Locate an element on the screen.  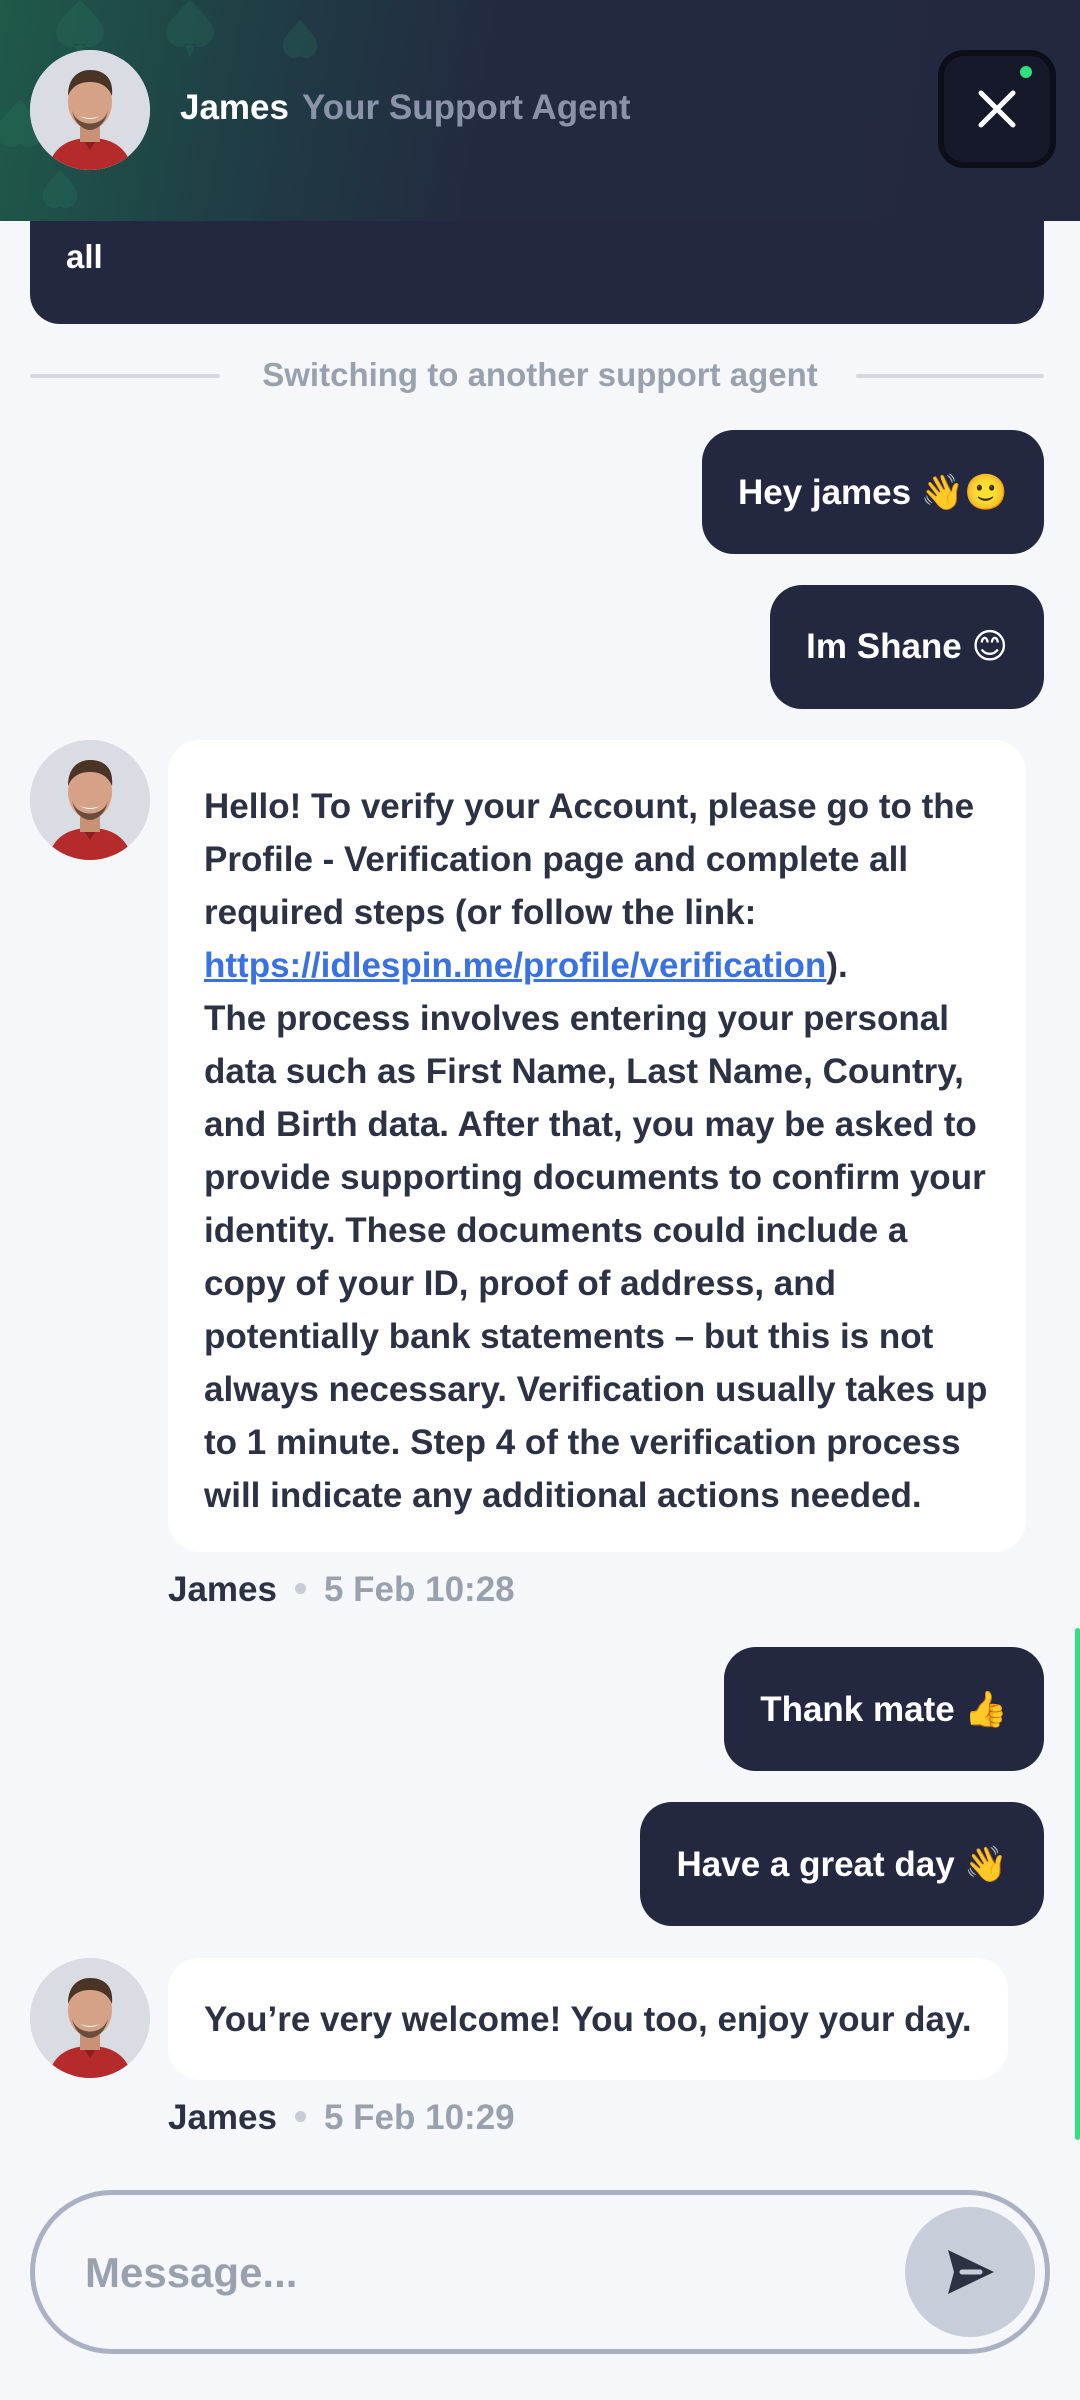
chat-header: James Your Support Agent is located at coordinates (540, 110).